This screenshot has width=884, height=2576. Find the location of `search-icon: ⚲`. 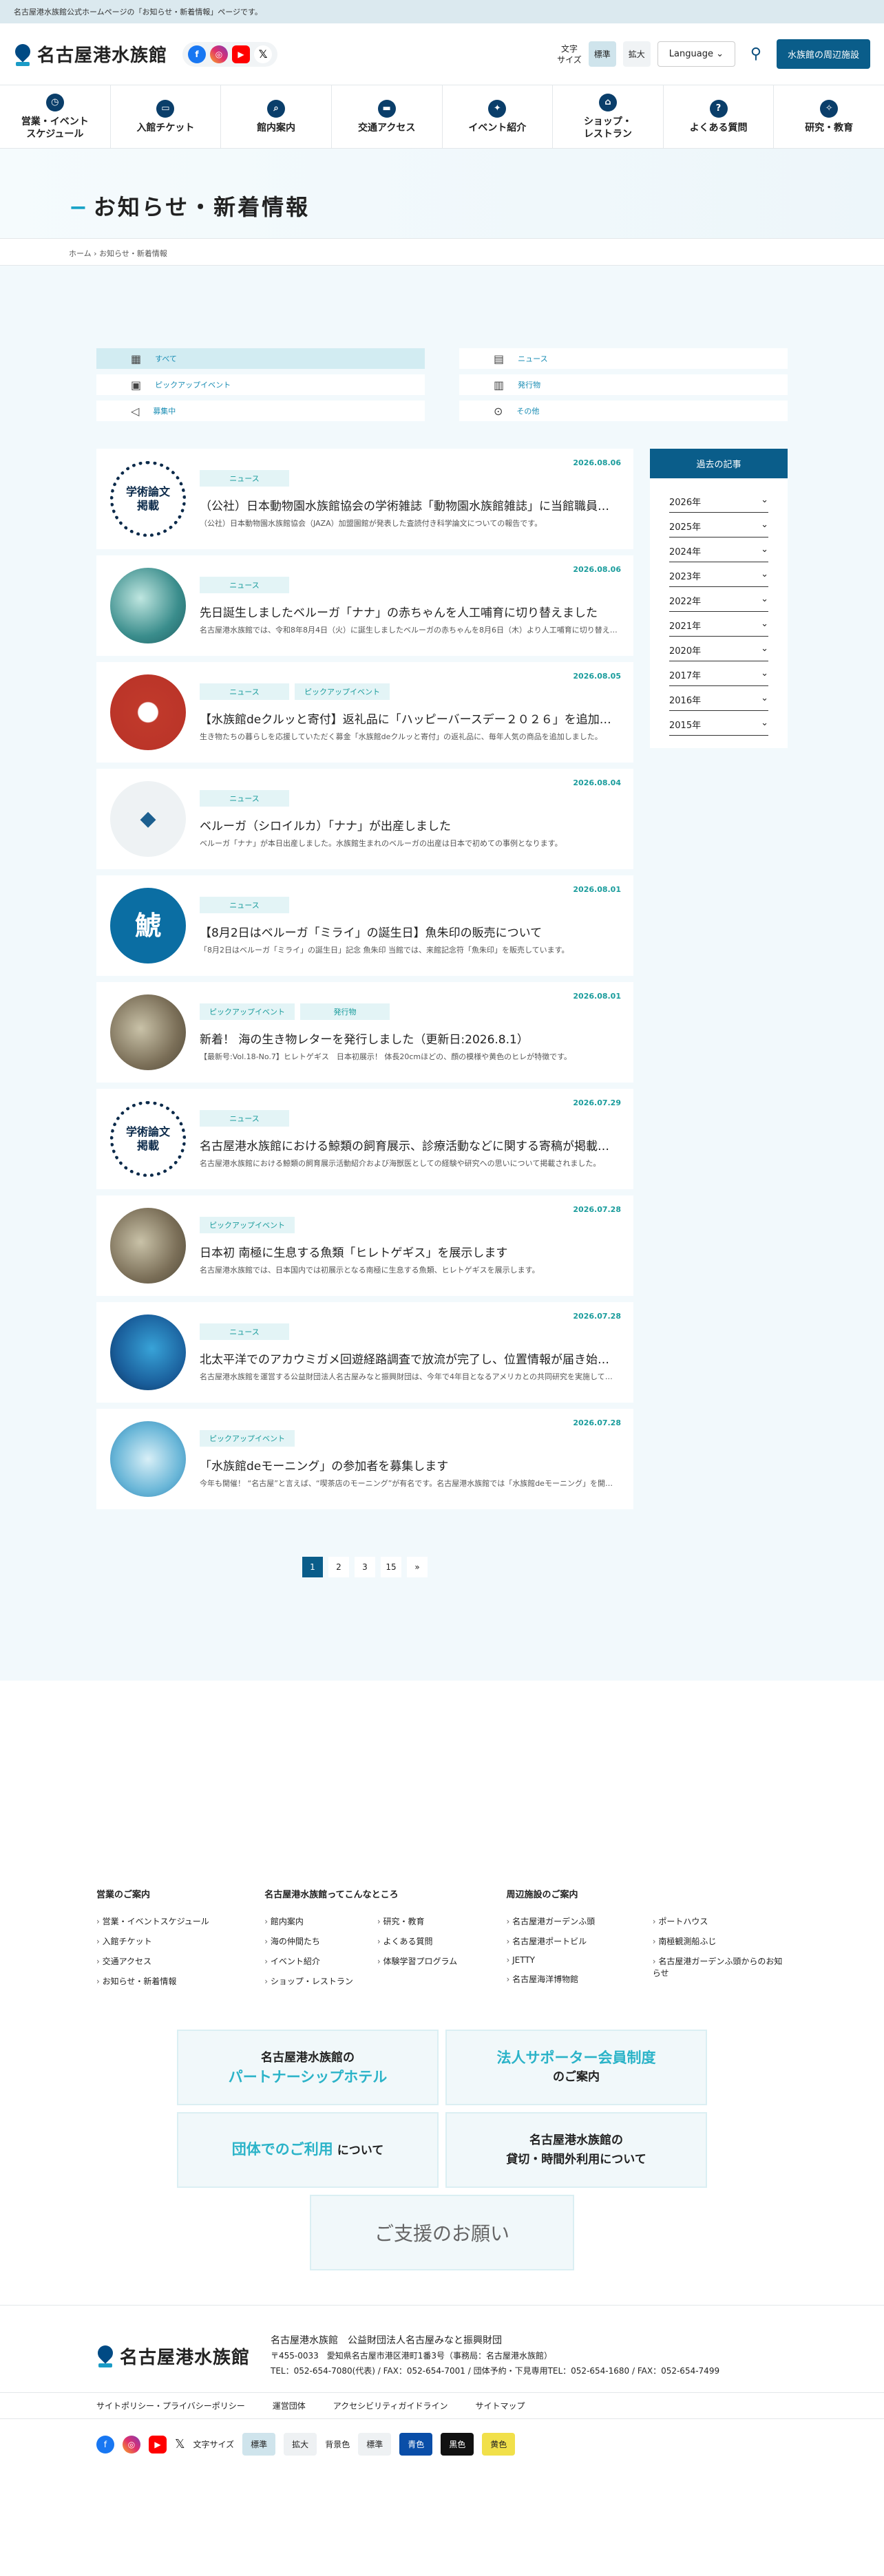

search-icon: ⚲ is located at coordinates (756, 54).